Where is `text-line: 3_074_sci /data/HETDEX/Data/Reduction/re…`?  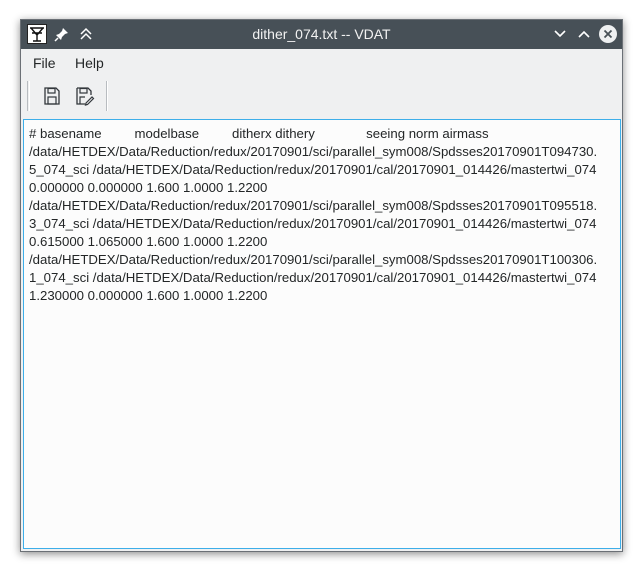
text-line: 3_074_sci /data/HETDEX/Data/Reduction/re… is located at coordinates (313, 223).